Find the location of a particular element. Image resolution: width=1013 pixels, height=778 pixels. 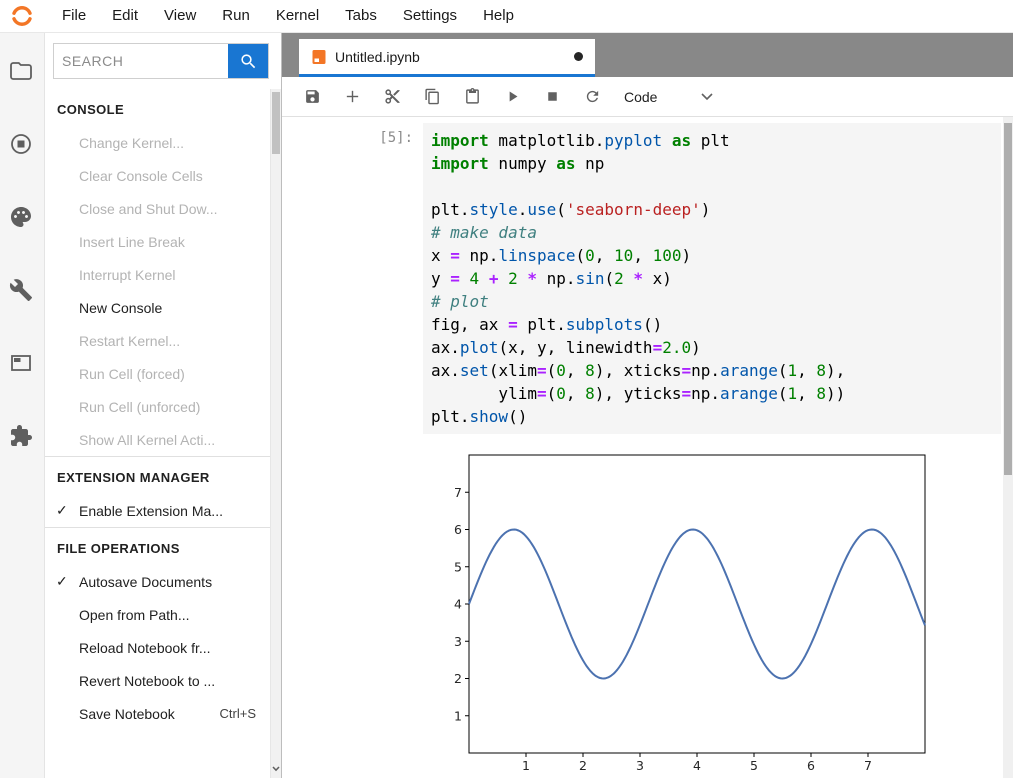

scissors-icon is located at coordinates (392, 96).